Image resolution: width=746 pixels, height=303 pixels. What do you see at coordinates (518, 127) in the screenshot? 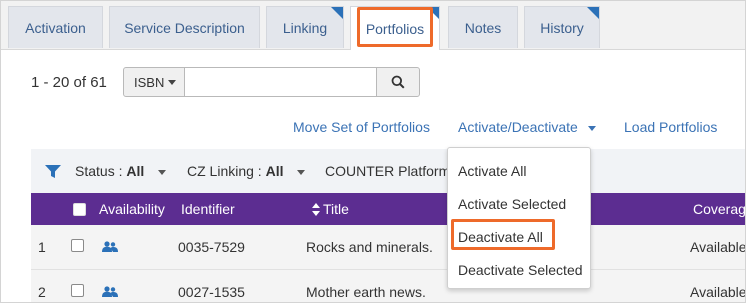
I see `activate-deactivate-label: Activate/Deactivate` at bounding box center [518, 127].